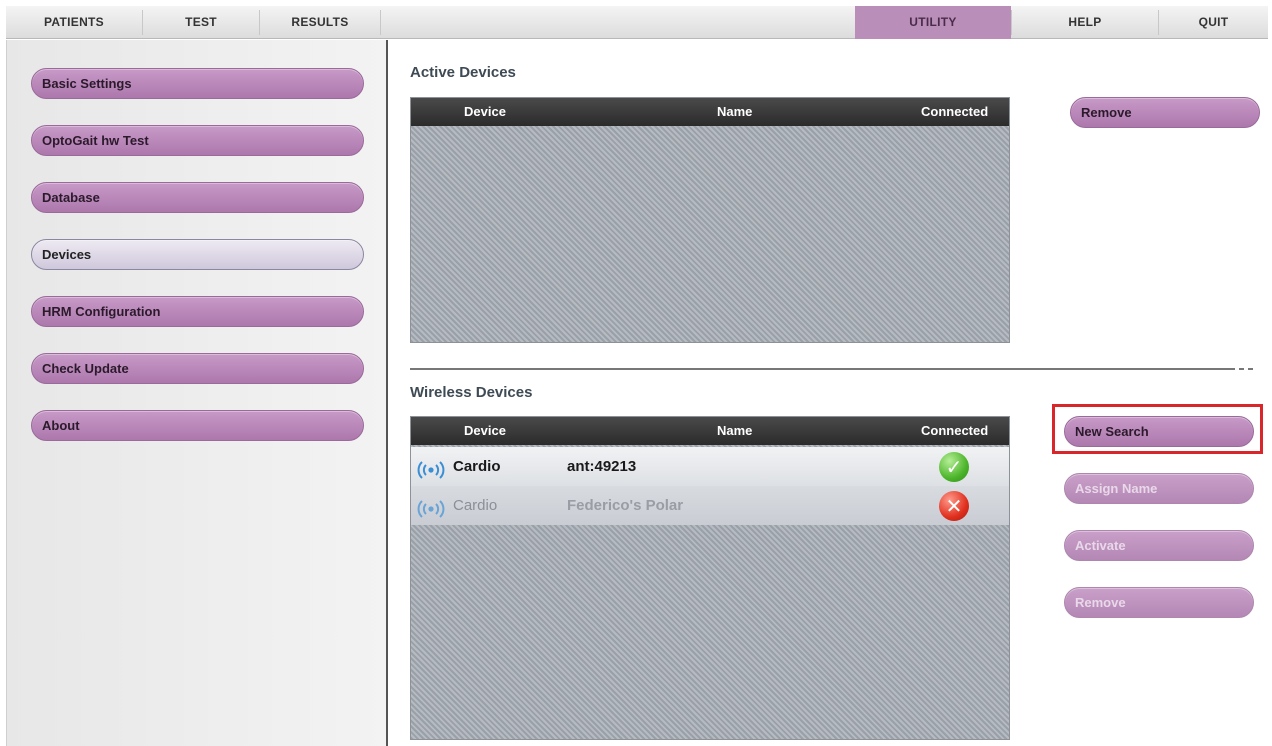  Describe the element at coordinates (201, 22) in the screenshot. I see `menu-test: TEST` at that location.